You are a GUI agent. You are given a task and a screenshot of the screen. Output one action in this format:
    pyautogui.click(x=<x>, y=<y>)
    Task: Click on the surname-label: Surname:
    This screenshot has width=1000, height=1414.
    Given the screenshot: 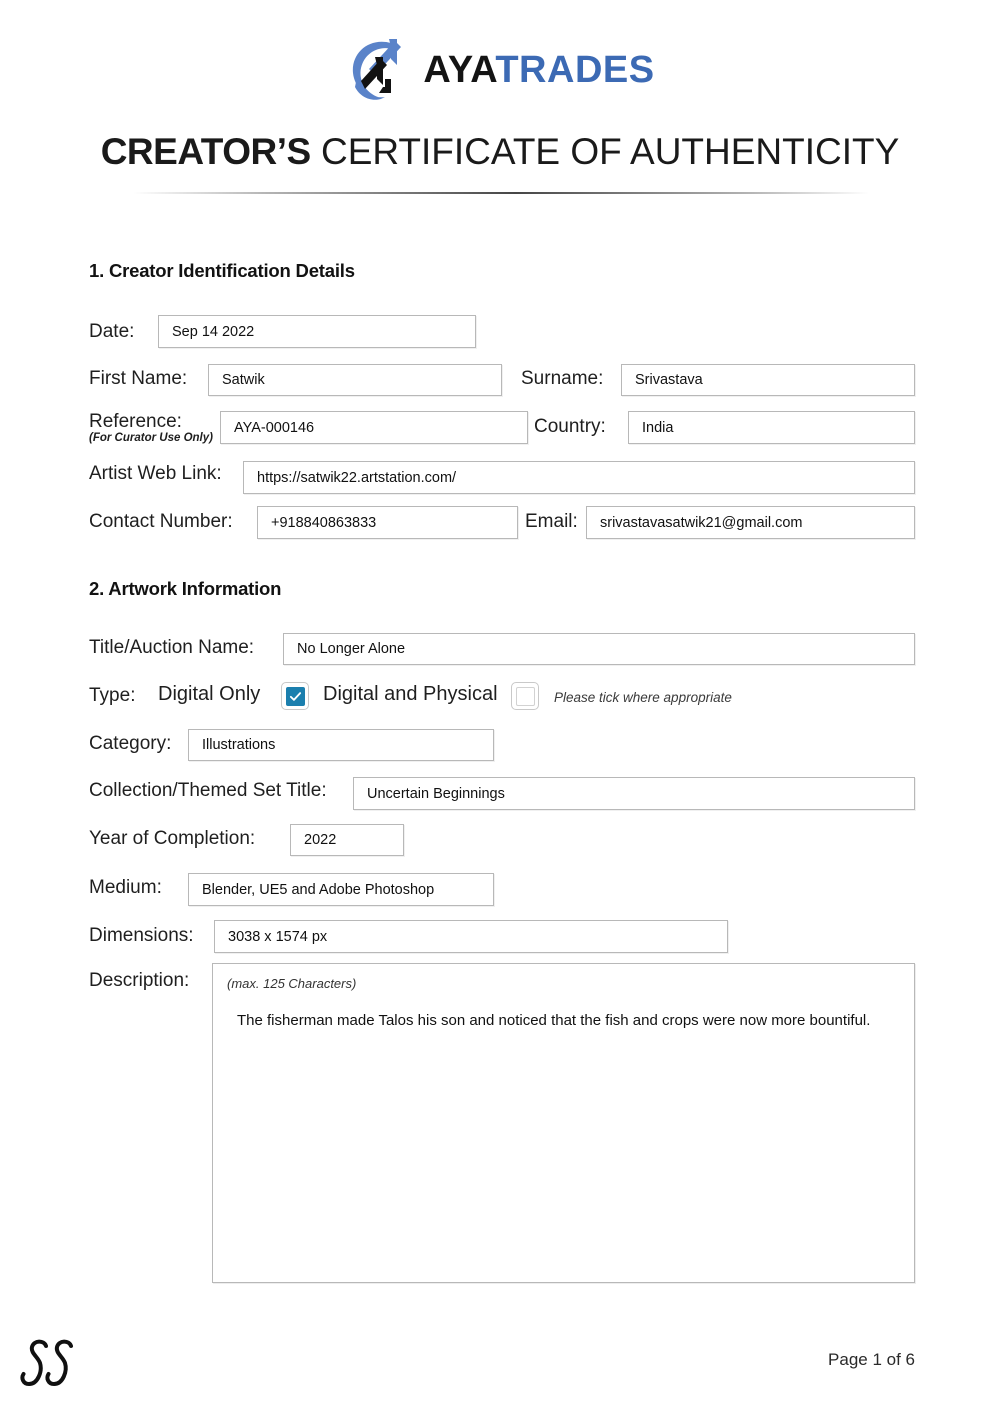 What is the action you would take?
    pyautogui.click(x=562, y=378)
    